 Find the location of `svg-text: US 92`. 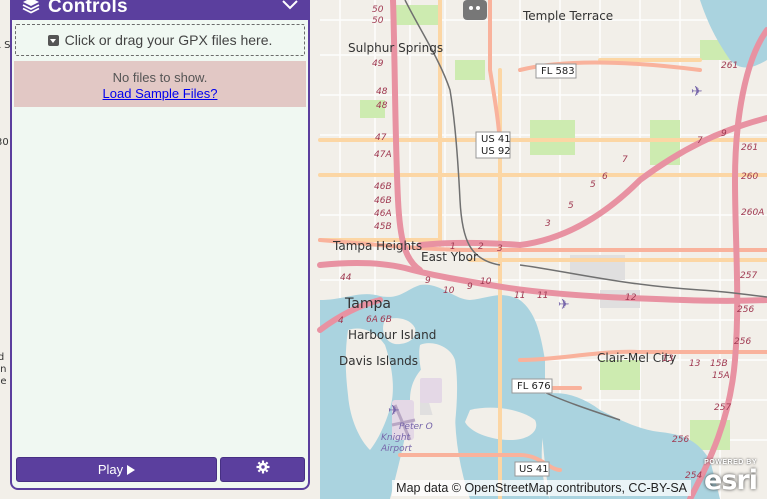

svg-text: US 92 is located at coordinates (496, 151).